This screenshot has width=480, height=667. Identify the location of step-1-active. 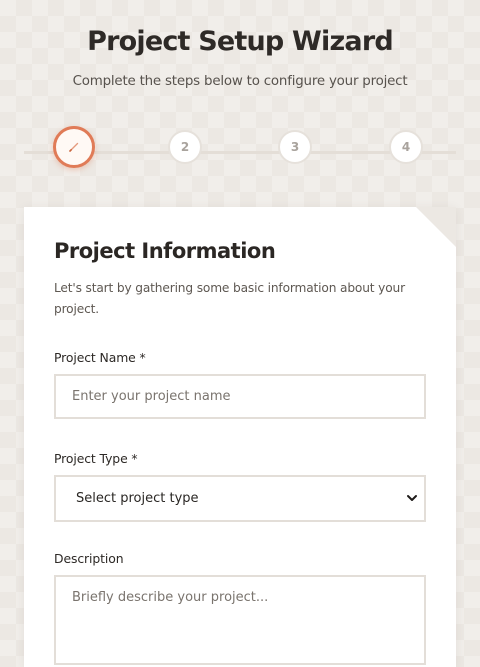
(74, 147).